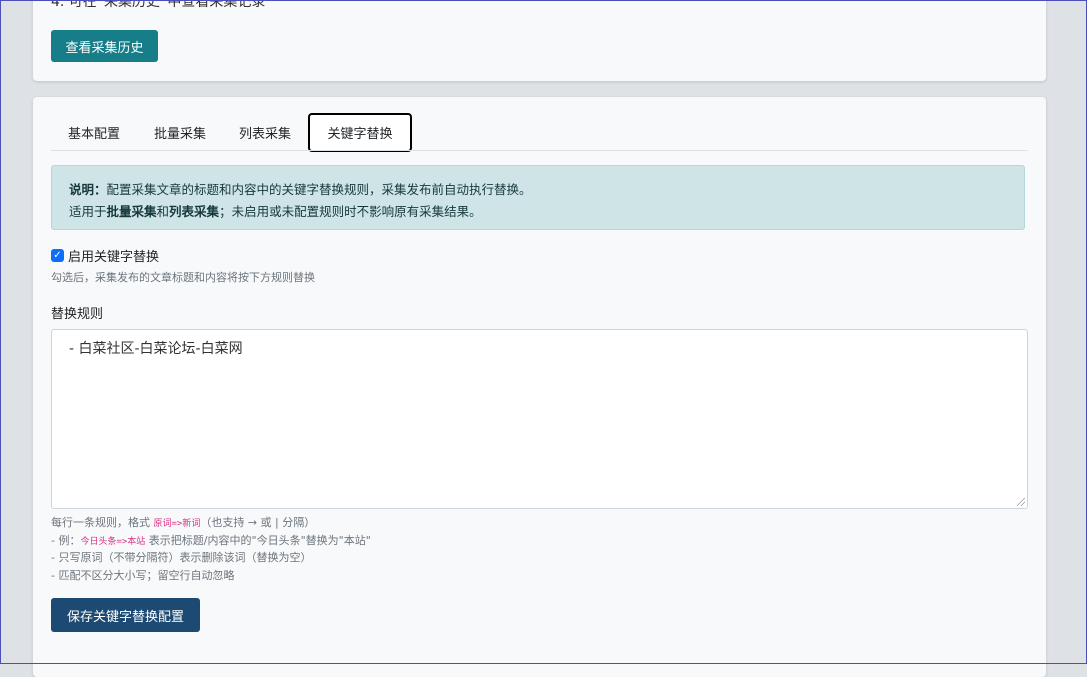  Describe the element at coordinates (183, 522) in the screenshot. I see `help-line-1: 每行一条规则，格式 原词=>新词（也支持 → 或 | 分隔）` at that location.